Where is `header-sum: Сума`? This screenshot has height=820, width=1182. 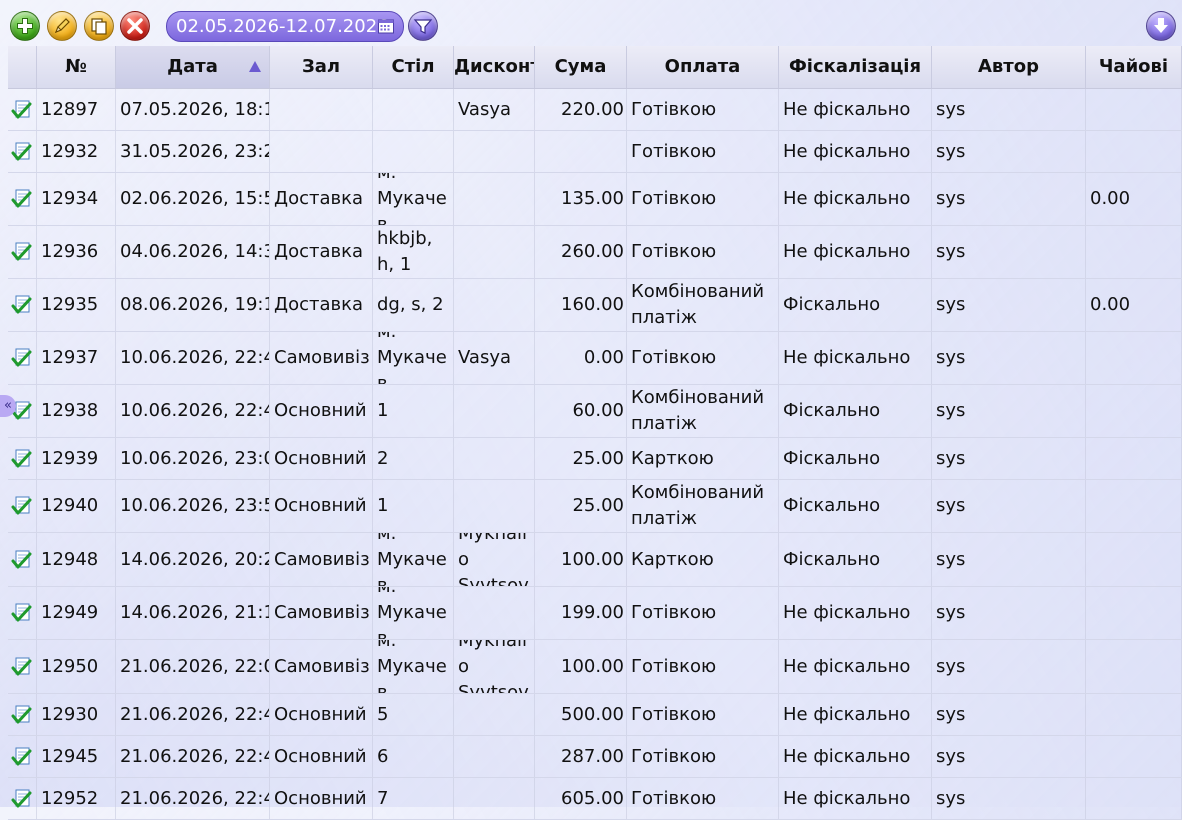
header-sum: Сума is located at coordinates (581, 67).